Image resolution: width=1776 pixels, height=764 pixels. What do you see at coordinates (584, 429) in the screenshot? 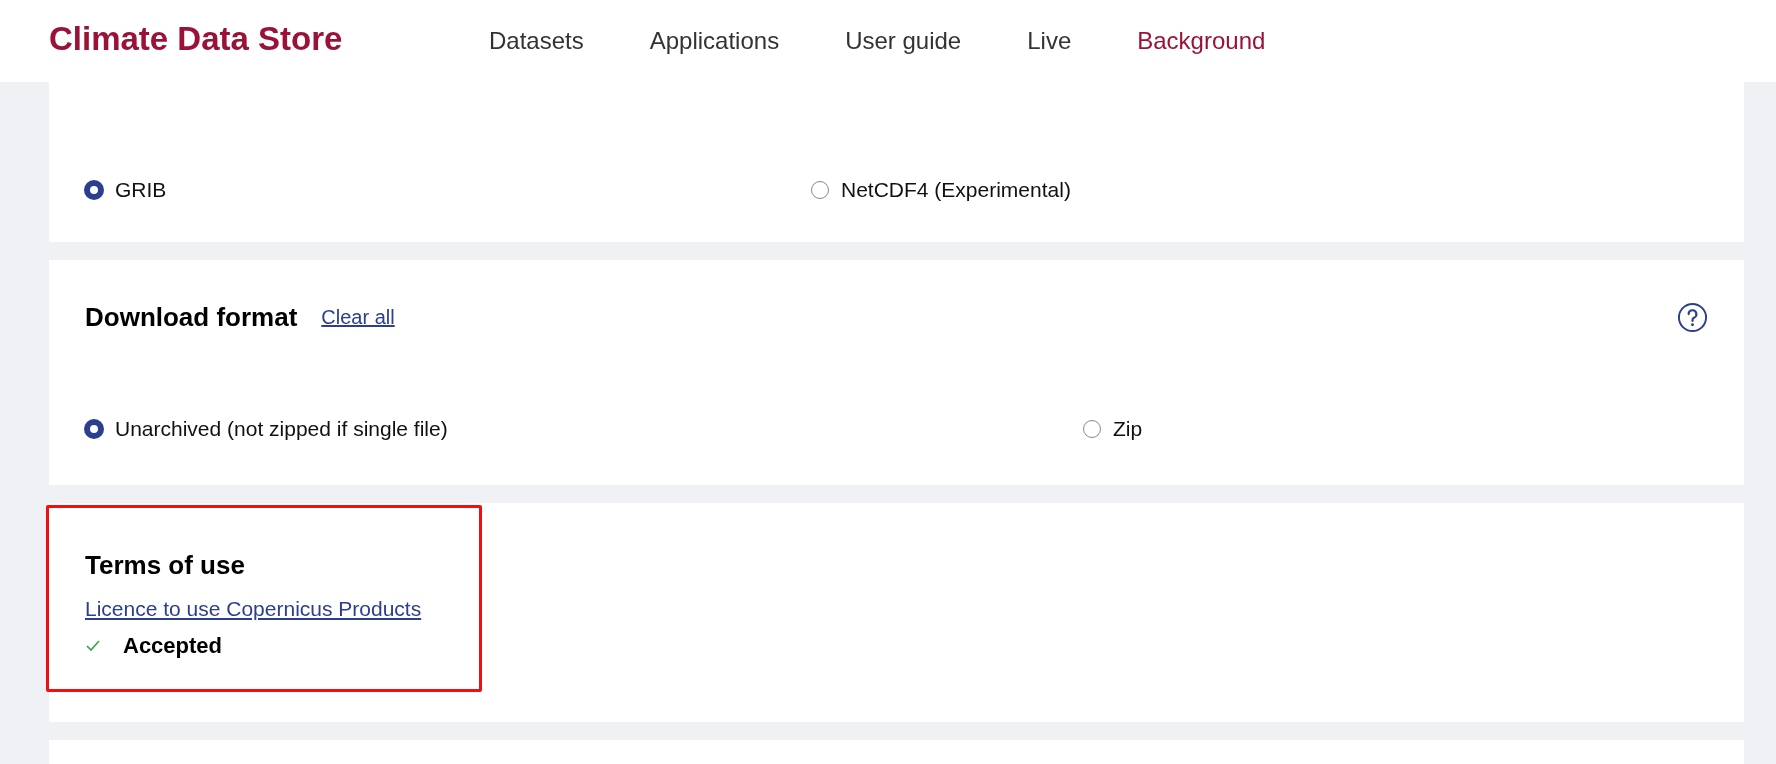
I see `radio-option: Unarchived (not zipped if single file)` at bounding box center [584, 429].